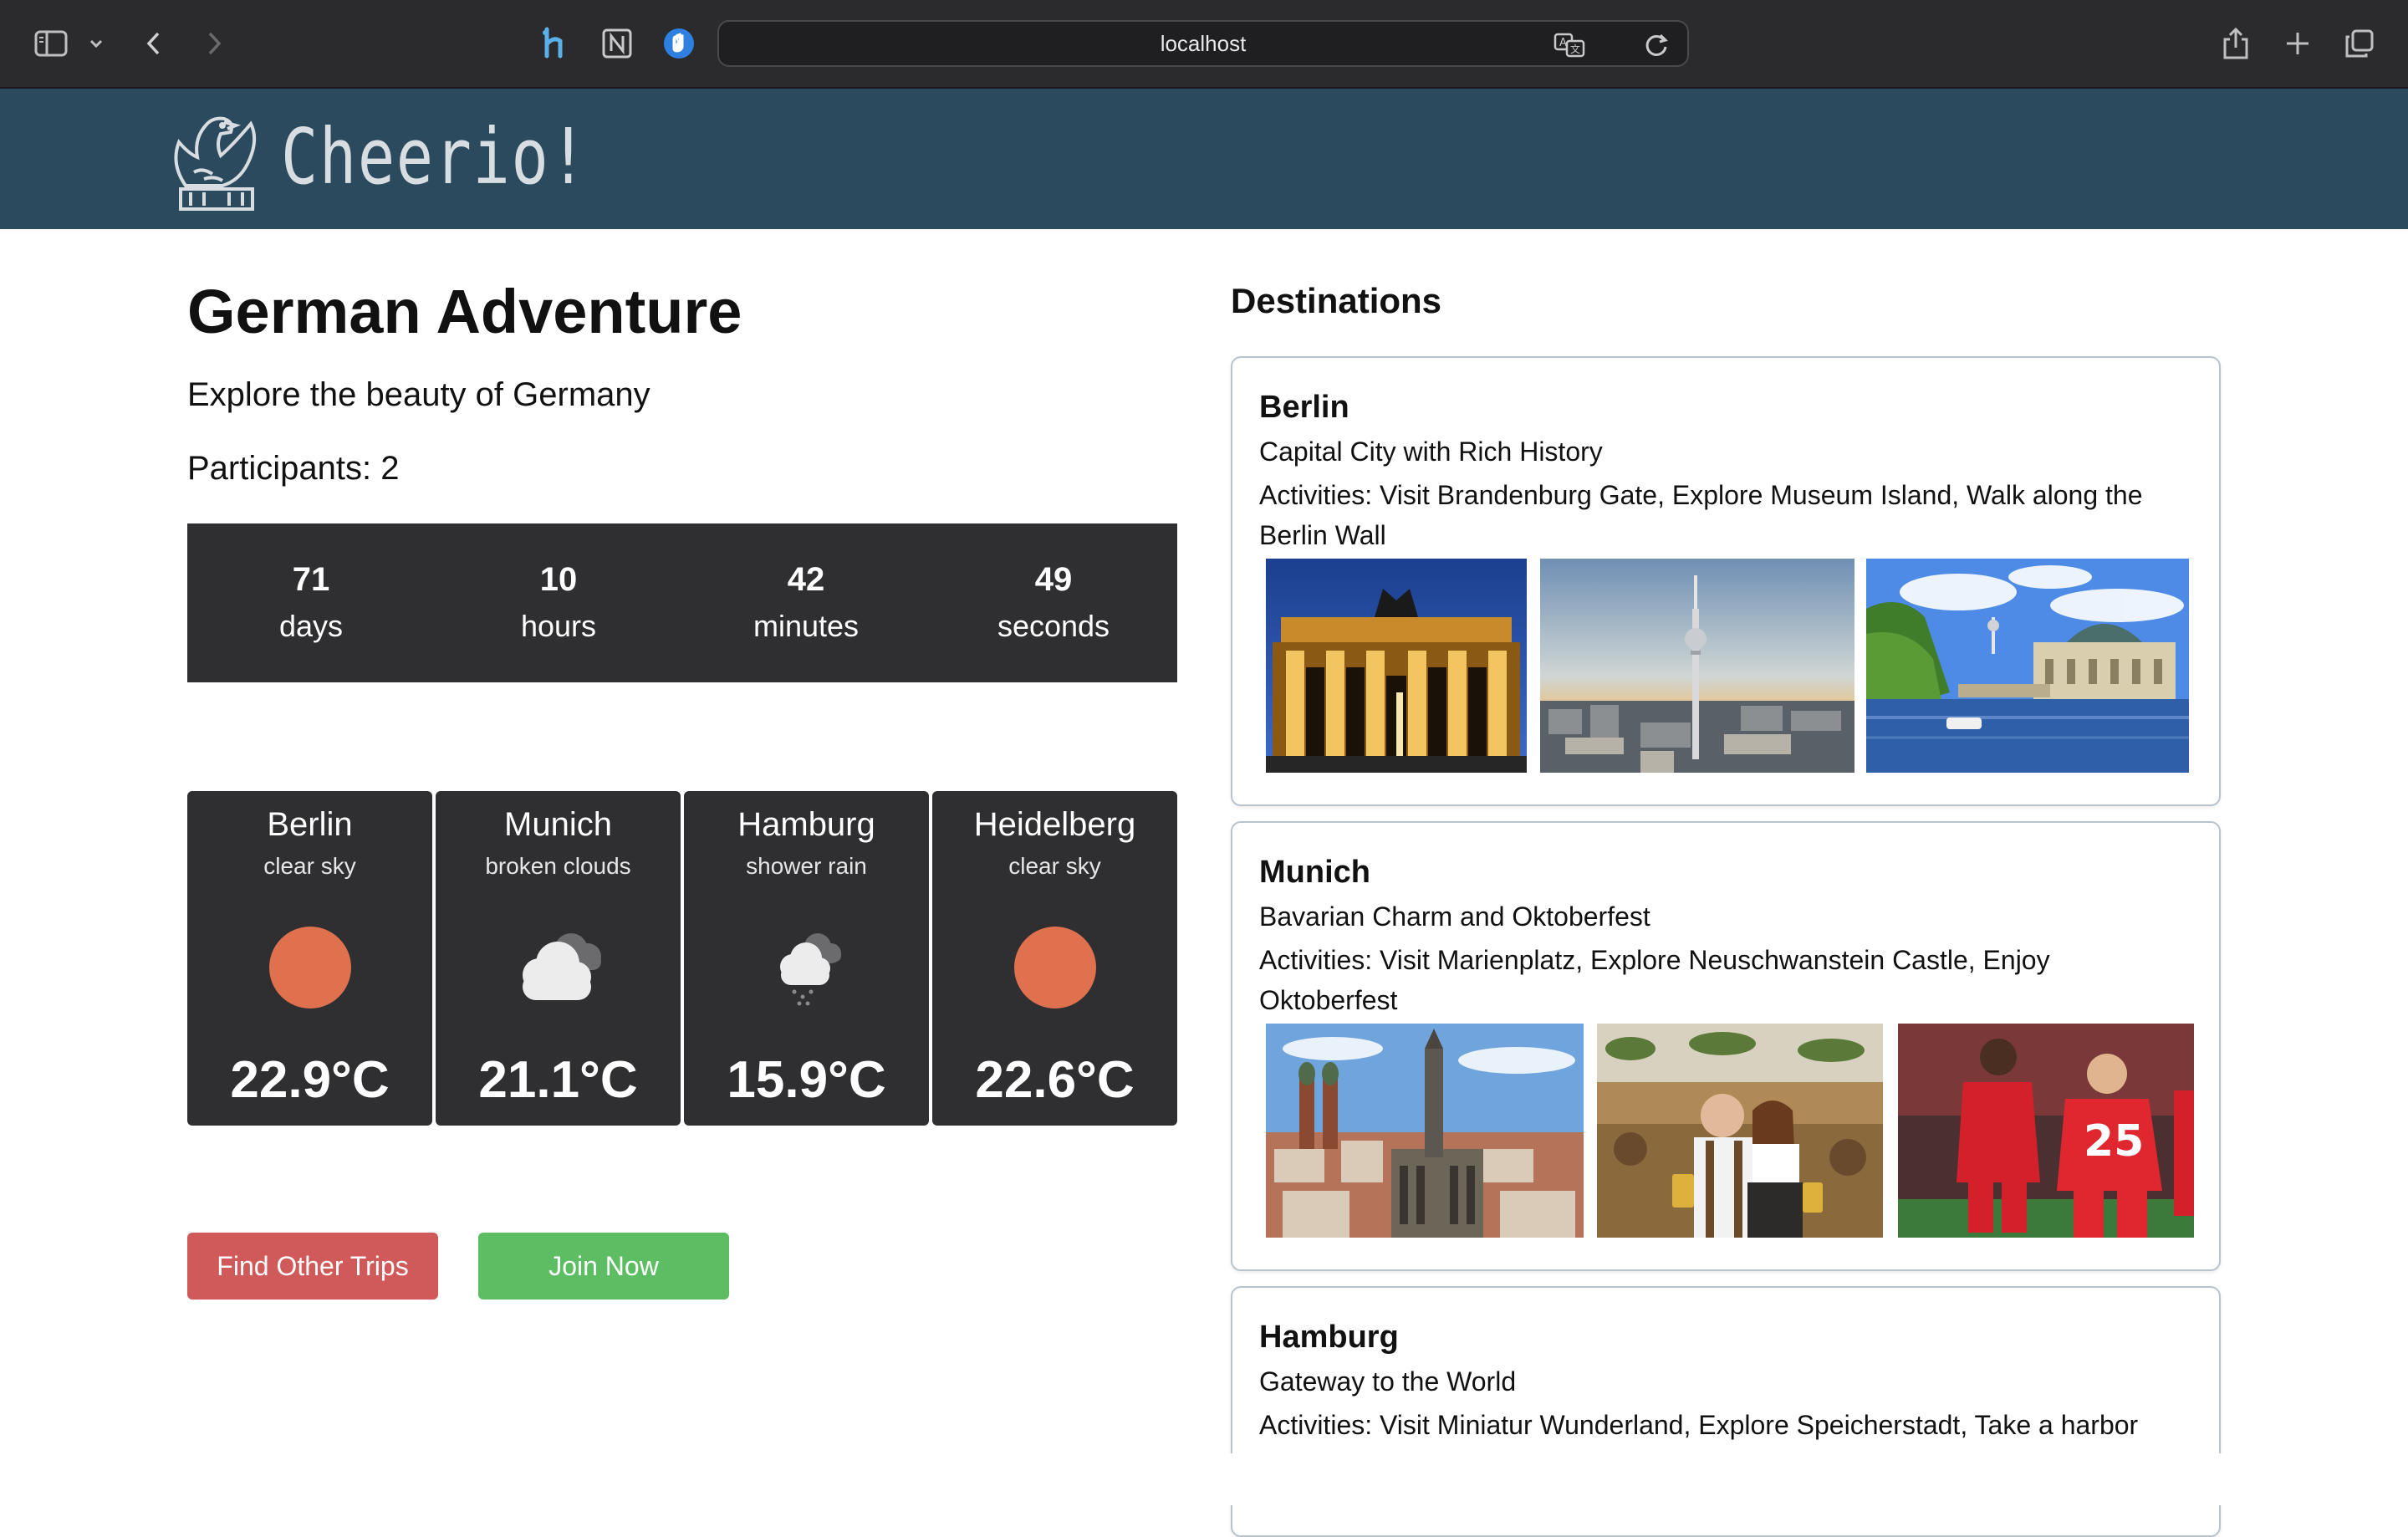 The width and height of the screenshot is (2408, 1537). Describe the element at coordinates (1455, 916) in the screenshot. I see `destination-tagline: Bavarian Charm and Oktoberfest` at that location.